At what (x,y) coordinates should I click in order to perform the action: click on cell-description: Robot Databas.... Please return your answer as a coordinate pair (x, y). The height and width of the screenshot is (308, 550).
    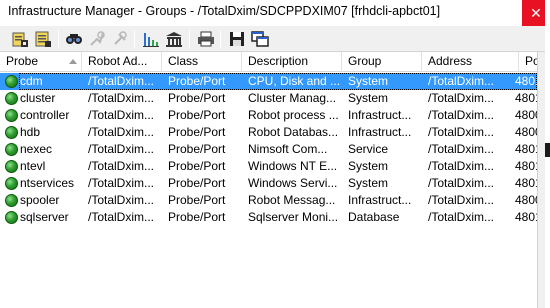
    Looking at the image, I should click on (293, 132).